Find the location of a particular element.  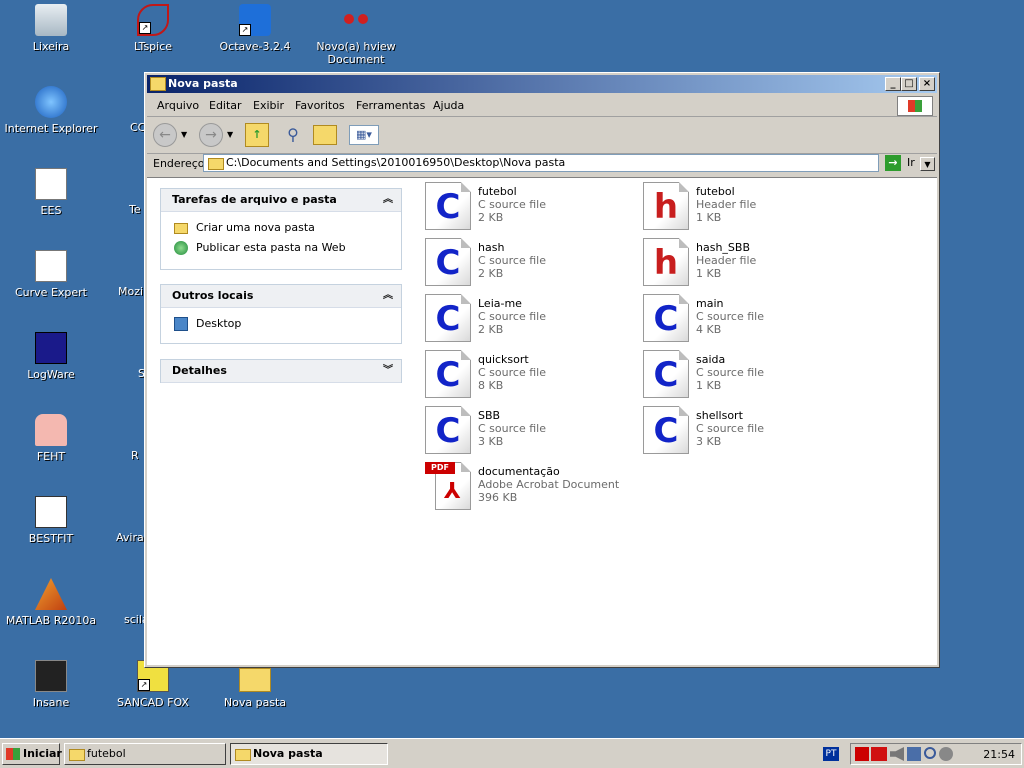

places-panel: Outros locais ︽ Desktop is located at coordinates (281, 314).